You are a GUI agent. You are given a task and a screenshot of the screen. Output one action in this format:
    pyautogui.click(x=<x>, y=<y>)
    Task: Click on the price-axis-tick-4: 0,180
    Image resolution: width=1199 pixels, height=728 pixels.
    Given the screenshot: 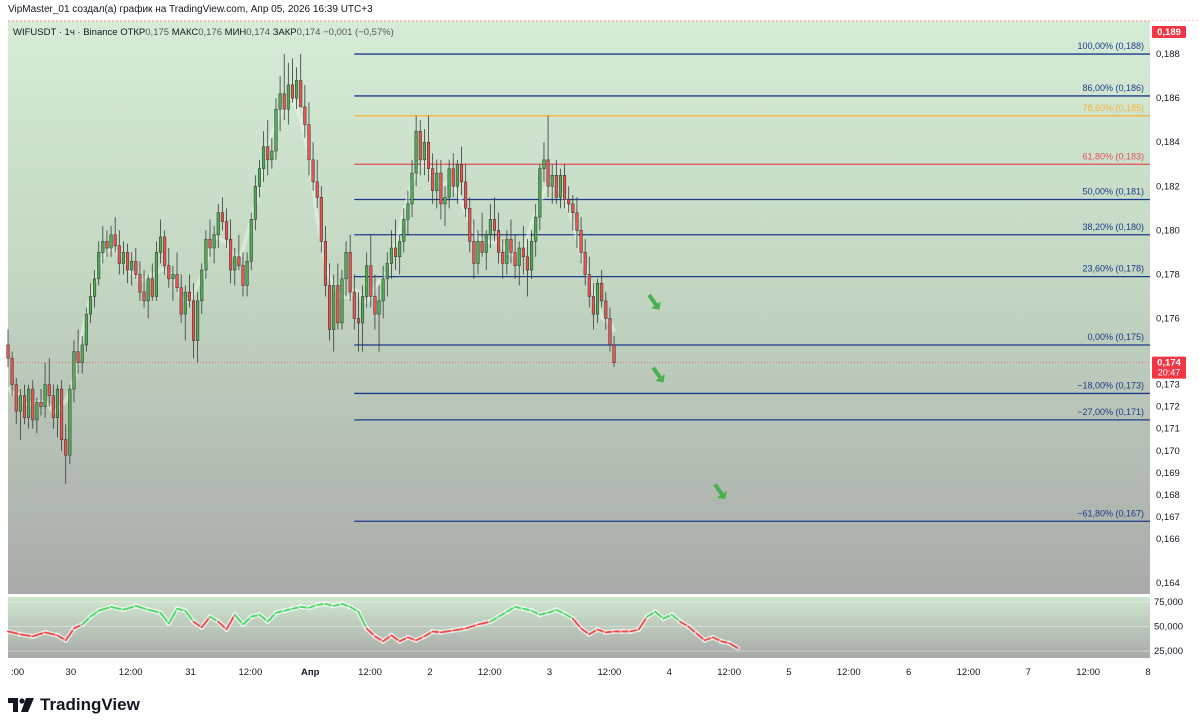 What is the action you would take?
    pyautogui.click(x=1168, y=230)
    